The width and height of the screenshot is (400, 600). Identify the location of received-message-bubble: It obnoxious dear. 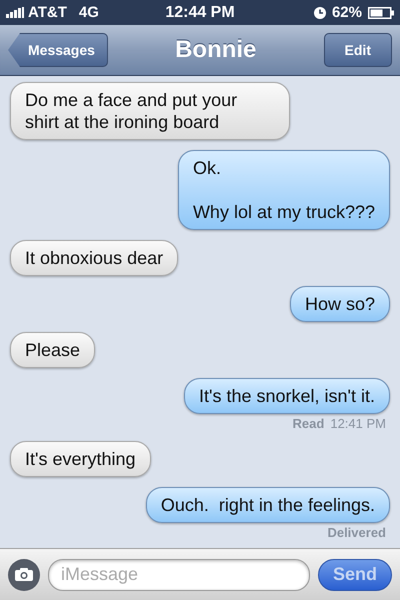
(94, 258).